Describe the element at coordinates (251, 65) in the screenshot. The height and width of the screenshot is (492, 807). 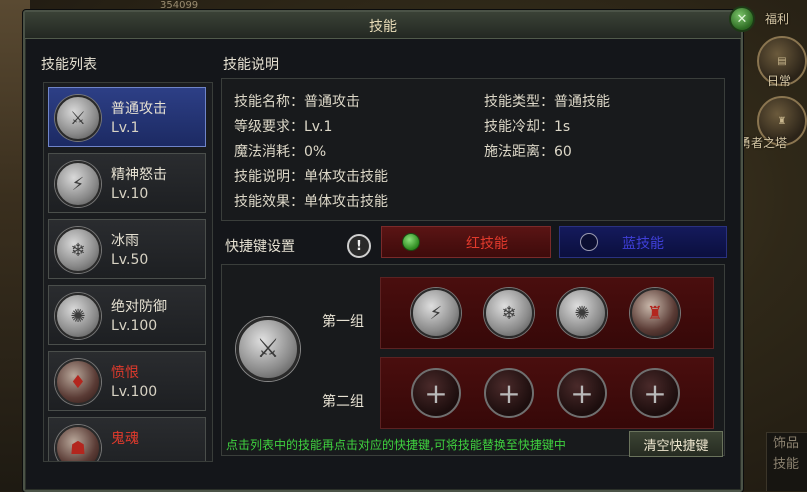
I see `skill-info-title: 技能说明` at that location.